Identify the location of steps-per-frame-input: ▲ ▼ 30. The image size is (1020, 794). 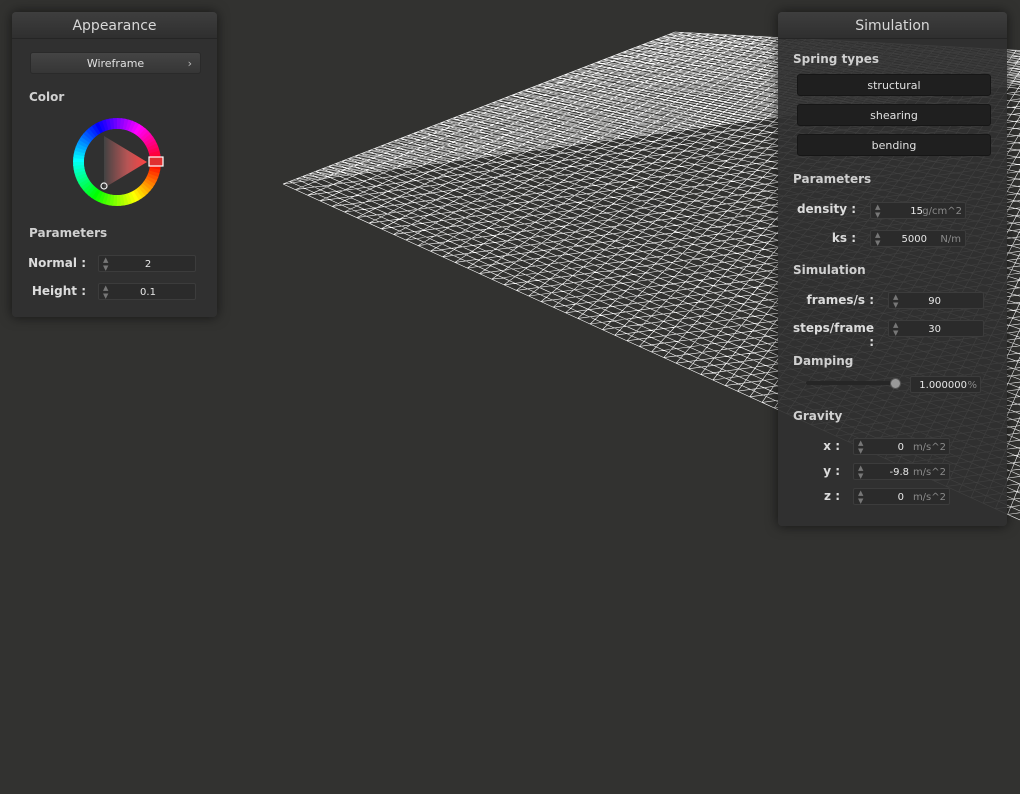
(936, 328).